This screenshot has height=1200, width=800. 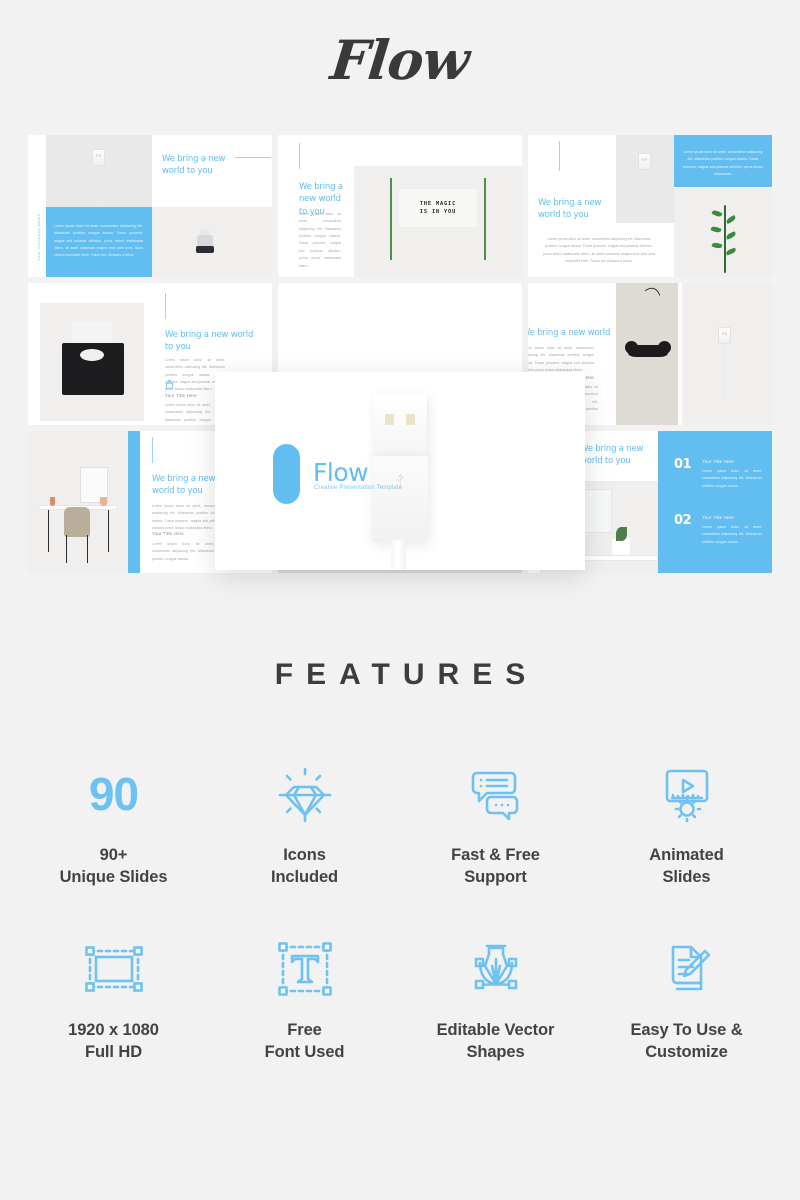 I want to click on feature-vector-shapes: Editable Vector Shapes, so click(x=495, y=998).